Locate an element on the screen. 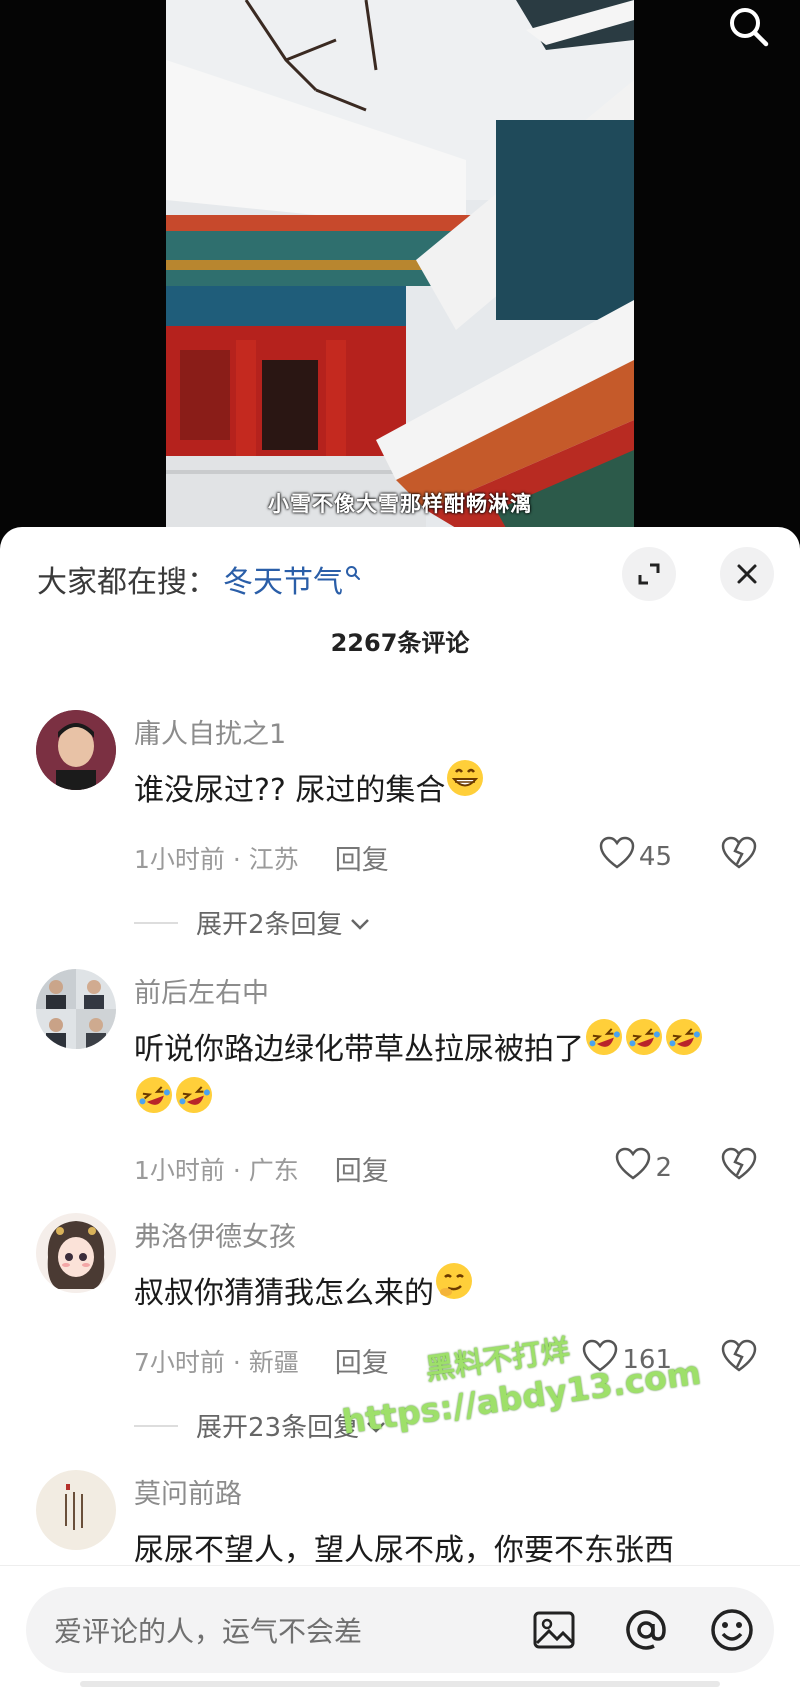 The image size is (800, 1689). image-icon is located at coordinates (554, 1630).